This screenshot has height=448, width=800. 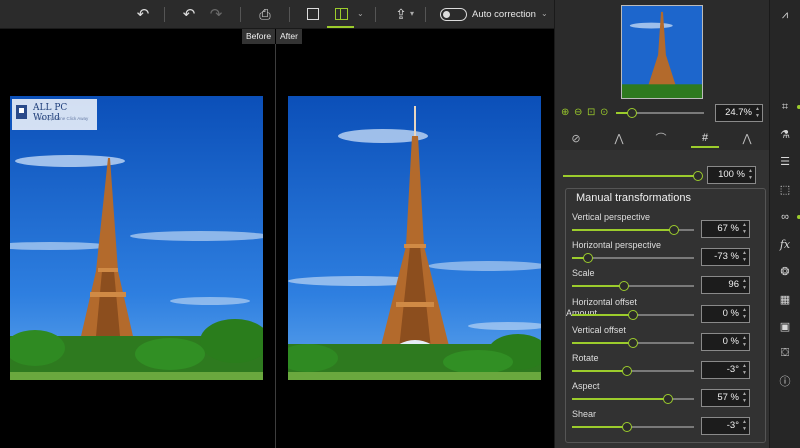 I want to click on undo-button: ↶, so click(x=143, y=14).